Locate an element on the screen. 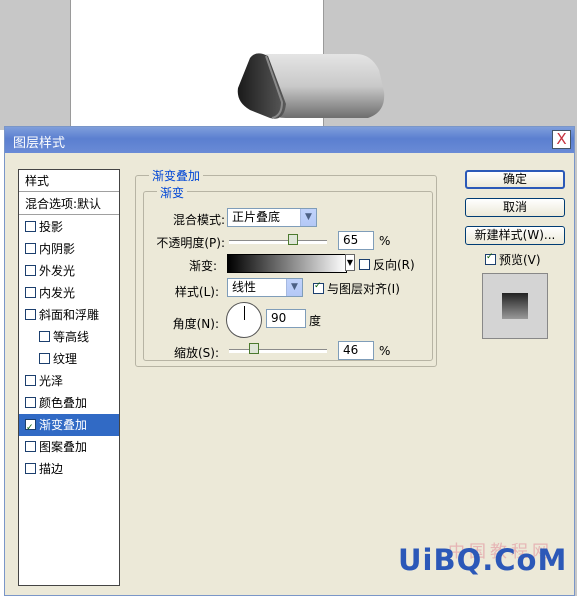  gradient-overlay-title: 渐变叠加 is located at coordinates (176, 175).